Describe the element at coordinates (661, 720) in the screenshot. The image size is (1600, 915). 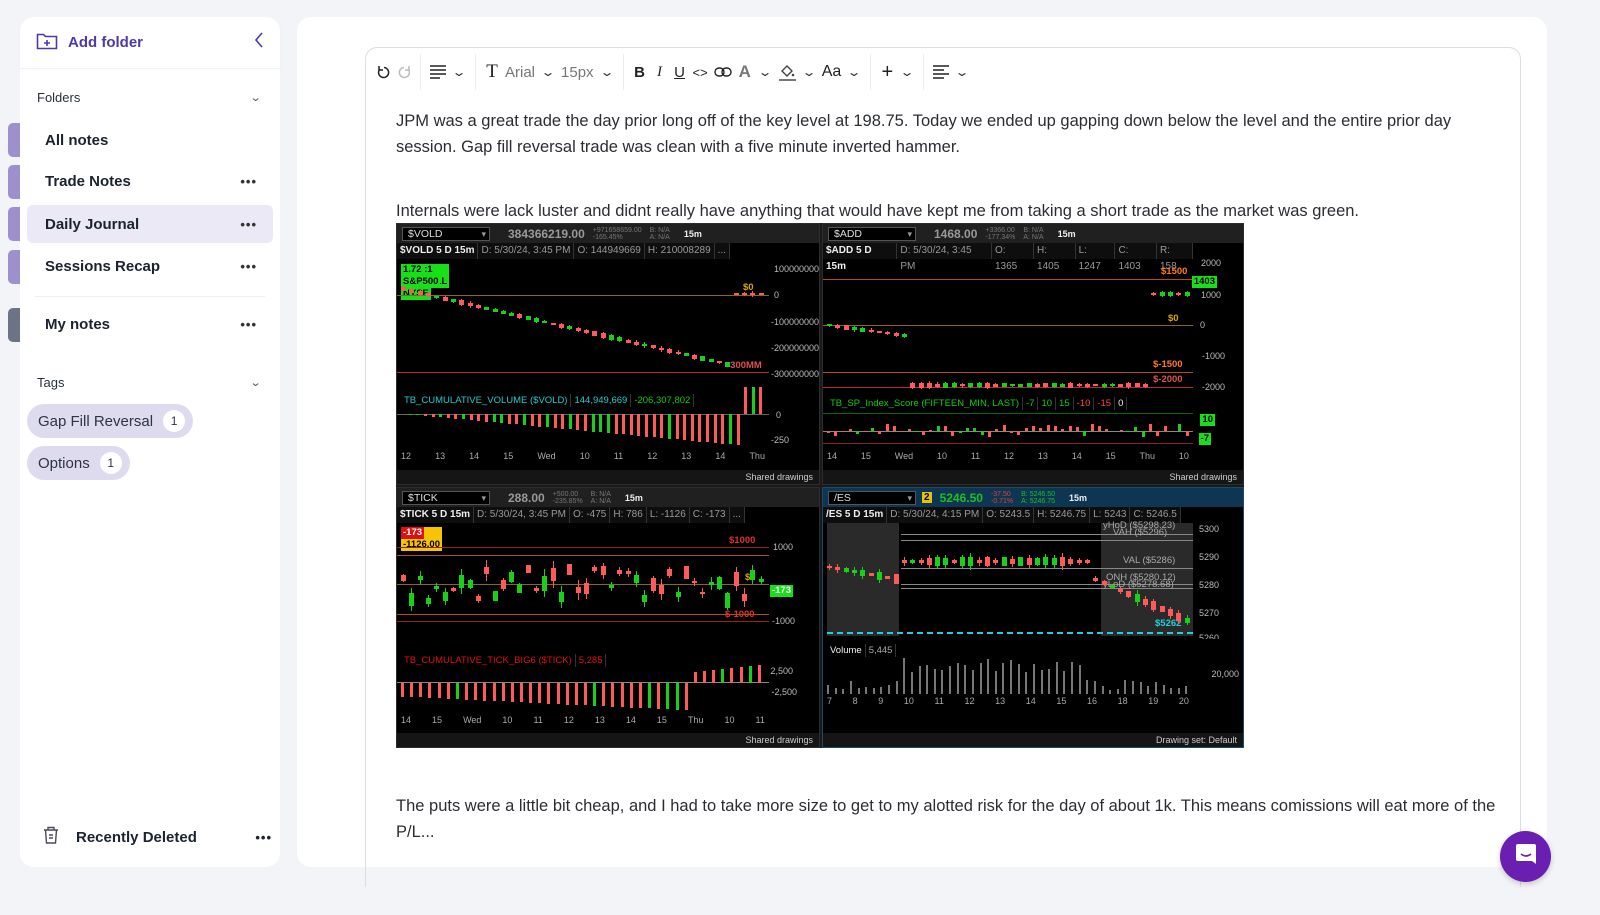
I see `x-tick: 15` at that location.